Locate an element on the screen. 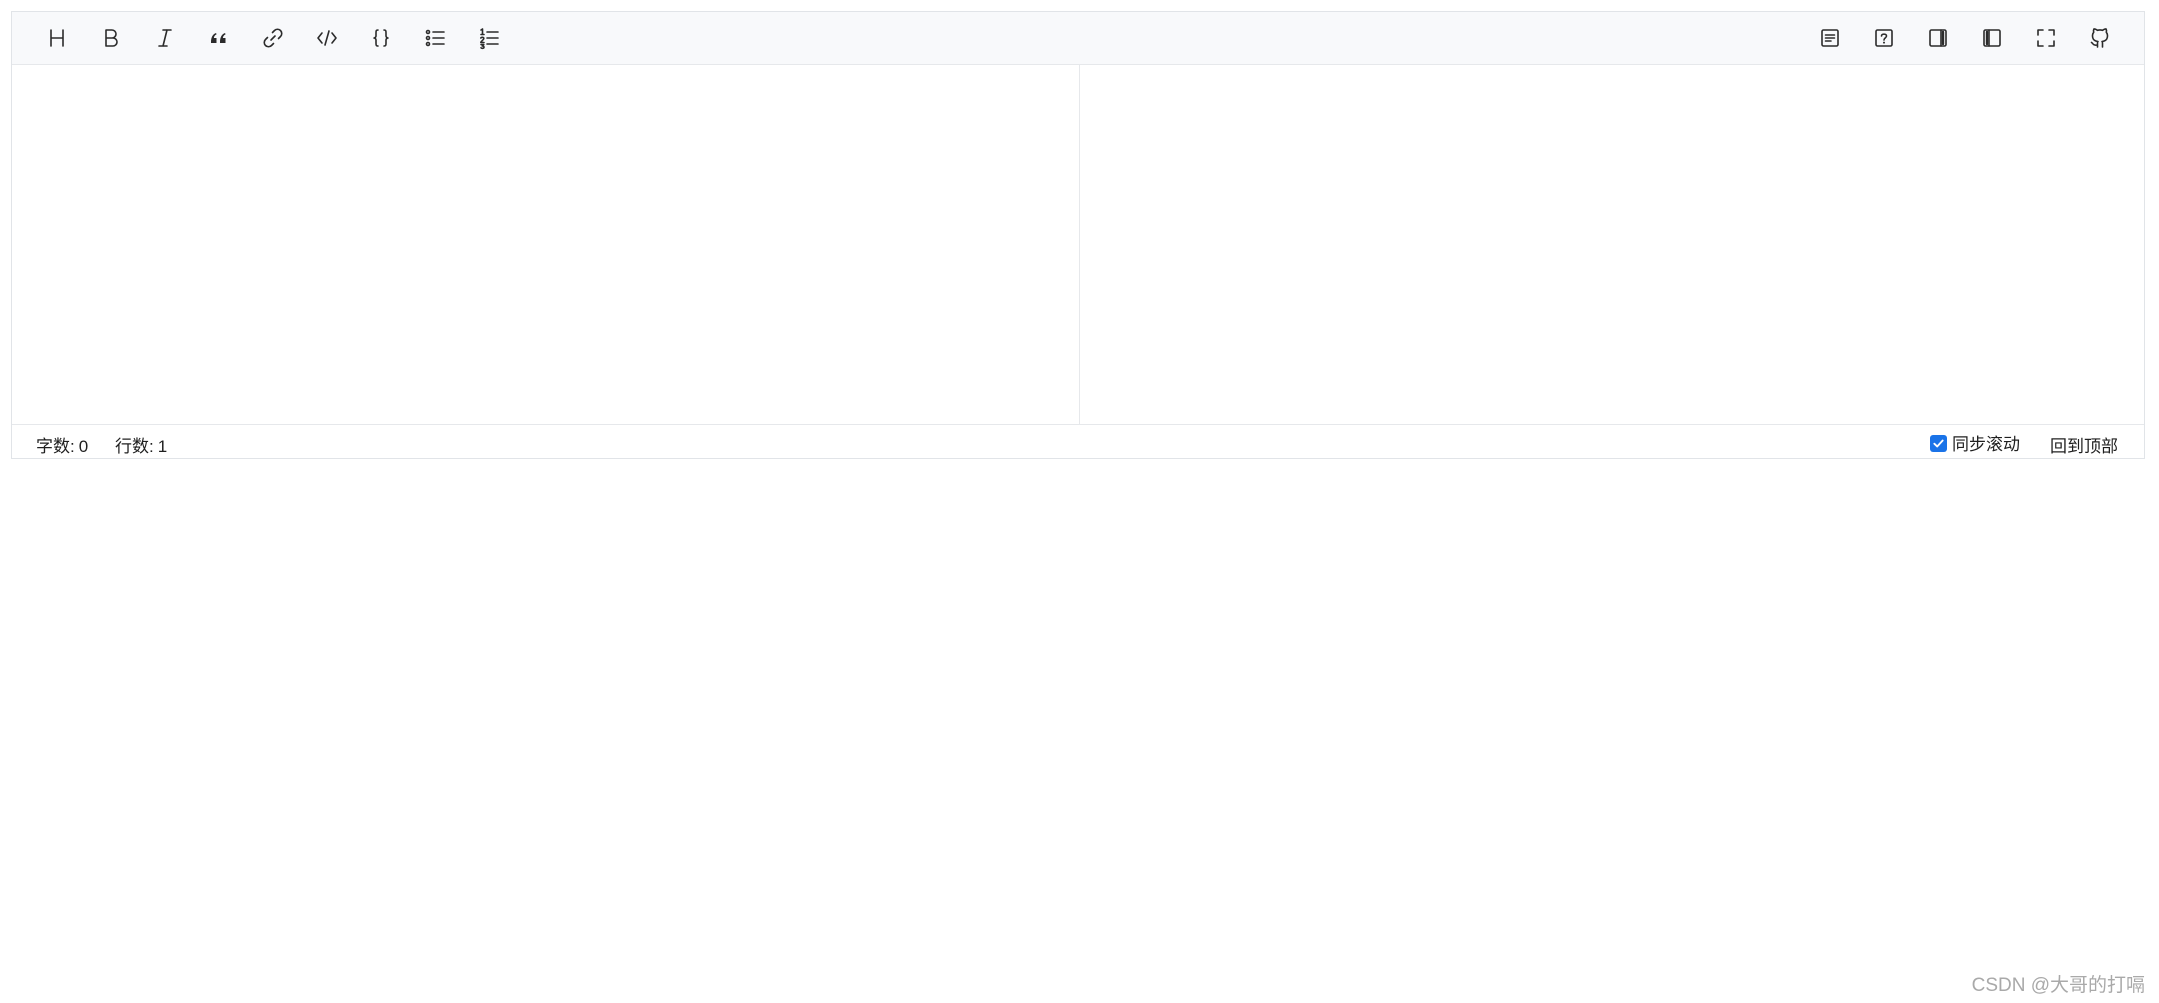  word-count-value: 0 is located at coordinates (83, 446).